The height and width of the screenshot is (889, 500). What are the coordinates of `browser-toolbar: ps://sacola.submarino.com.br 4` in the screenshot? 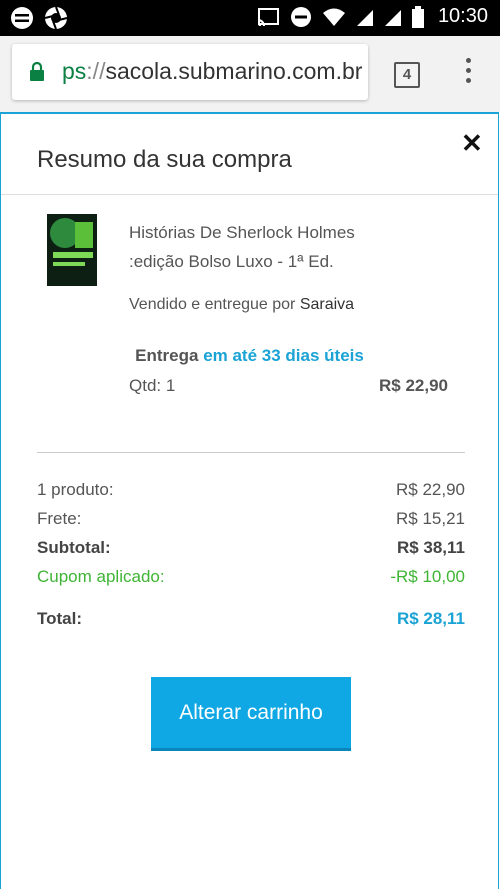 It's located at (250, 74).